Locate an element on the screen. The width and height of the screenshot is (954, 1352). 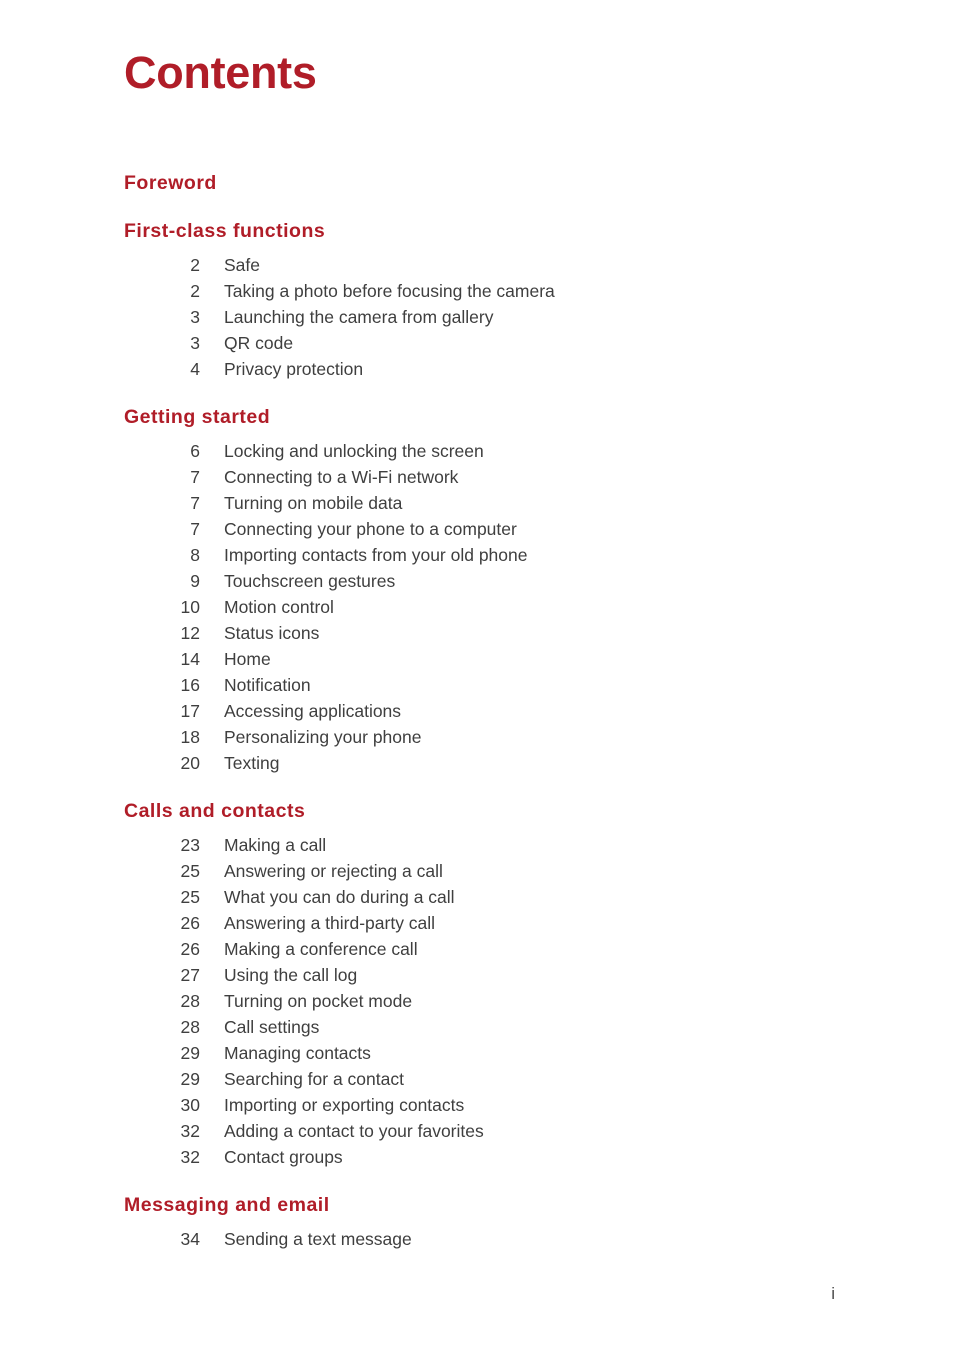
toc-entry: 7 Connecting to a Wi-Fi network is located at coordinates (494, 477).